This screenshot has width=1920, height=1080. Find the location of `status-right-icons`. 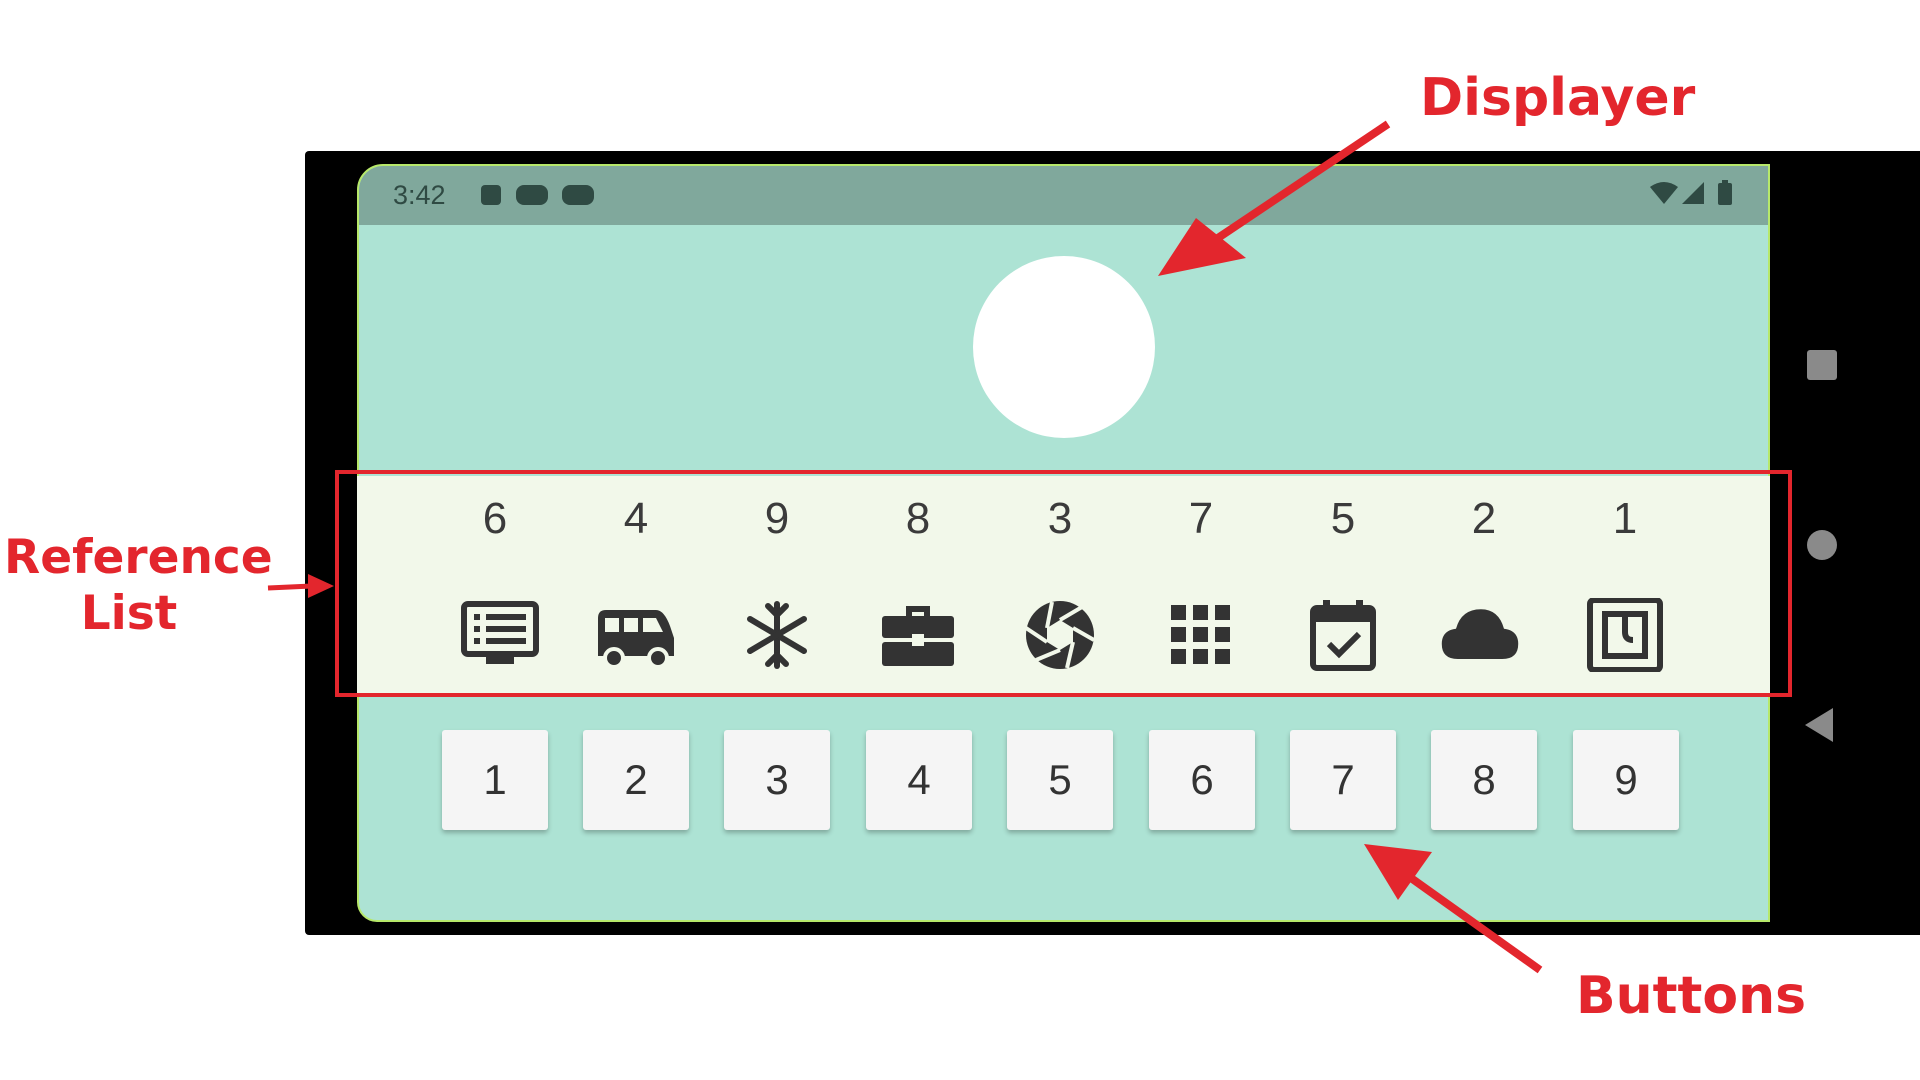

status-right-icons is located at coordinates (1691, 192).